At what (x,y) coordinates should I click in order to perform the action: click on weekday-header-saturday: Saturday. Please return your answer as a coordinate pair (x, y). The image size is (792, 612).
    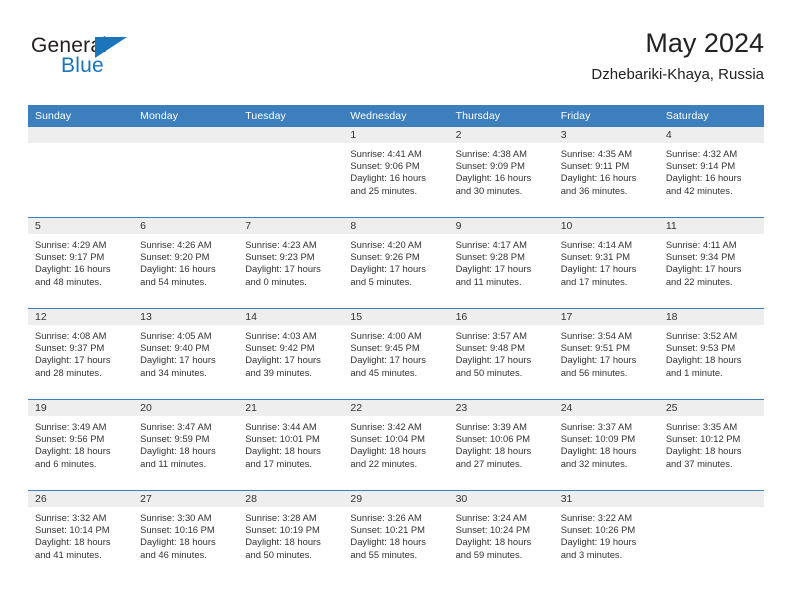
    Looking at the image, I should click on (711, 116).